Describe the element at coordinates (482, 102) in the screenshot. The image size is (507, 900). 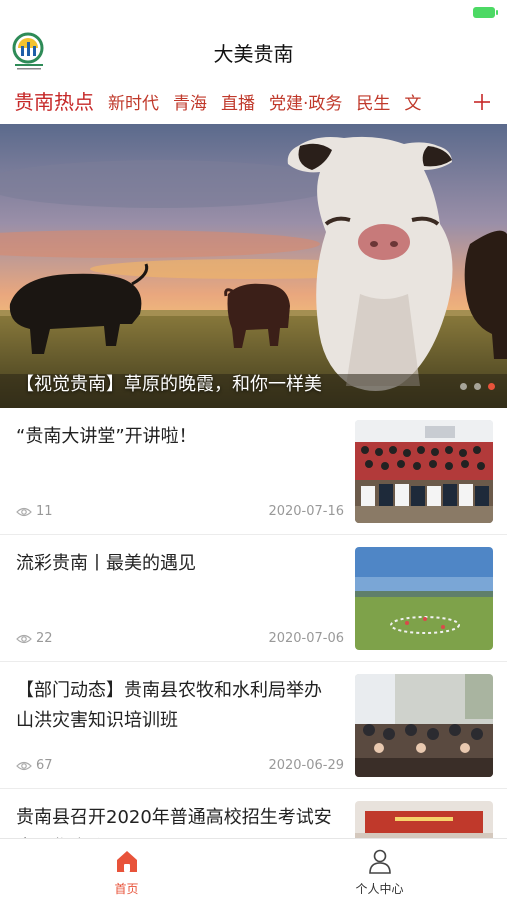
I see `plus-icon` at that location.